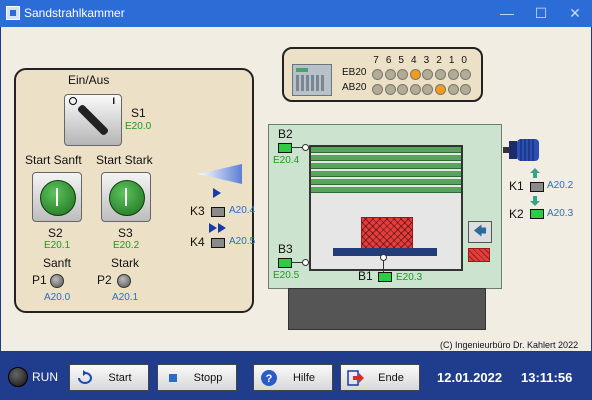 The height and width of the screenshot is (400, 592). I want to click on start-button: Start, so click(109, 377).